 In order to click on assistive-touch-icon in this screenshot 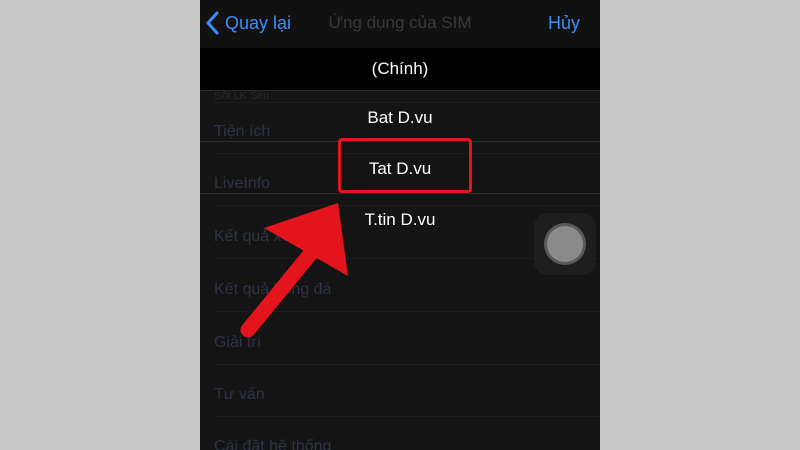, I will do `click(565, 244)`.